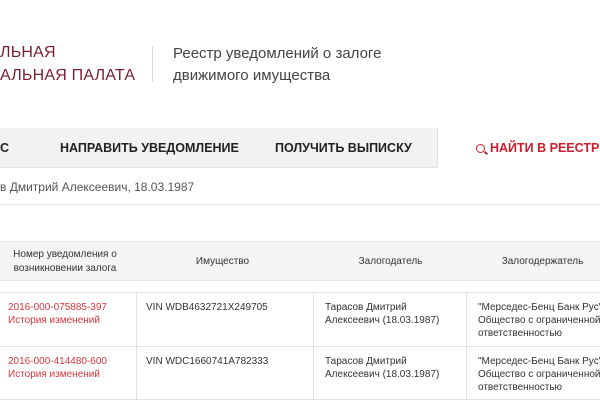 This screenshot has width=600, height=400. What do you see at coordinates (542, 261) in the screenshot?
I see `column-header-pledgee: Залогодержатель` at bounding box center [542, 261].